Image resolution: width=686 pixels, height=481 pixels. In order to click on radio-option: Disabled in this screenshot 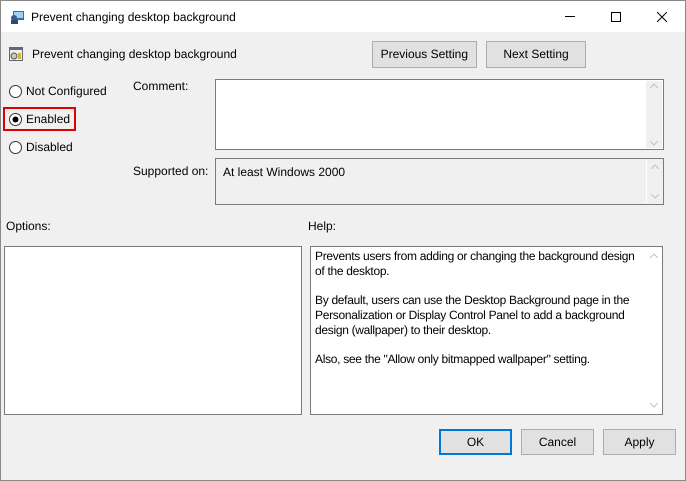, I will do `click(66, 147)`.